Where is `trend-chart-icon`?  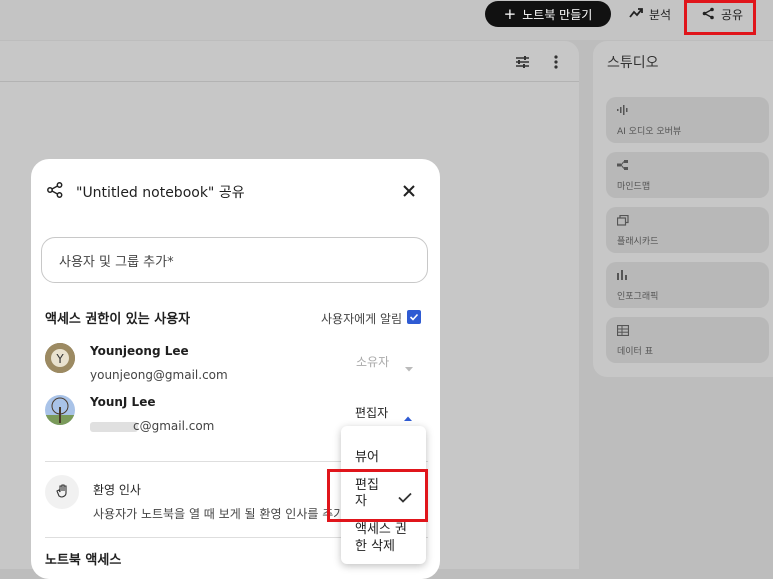
trend-chart-icon is located at coordinates (636, 14).